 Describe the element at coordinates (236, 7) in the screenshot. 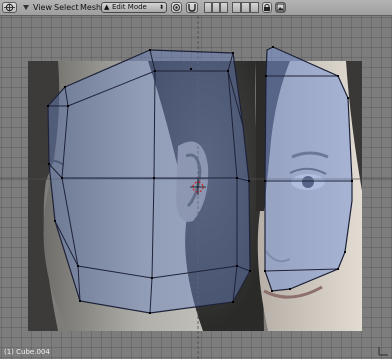

I see `occlude-geometry-button` at that location.